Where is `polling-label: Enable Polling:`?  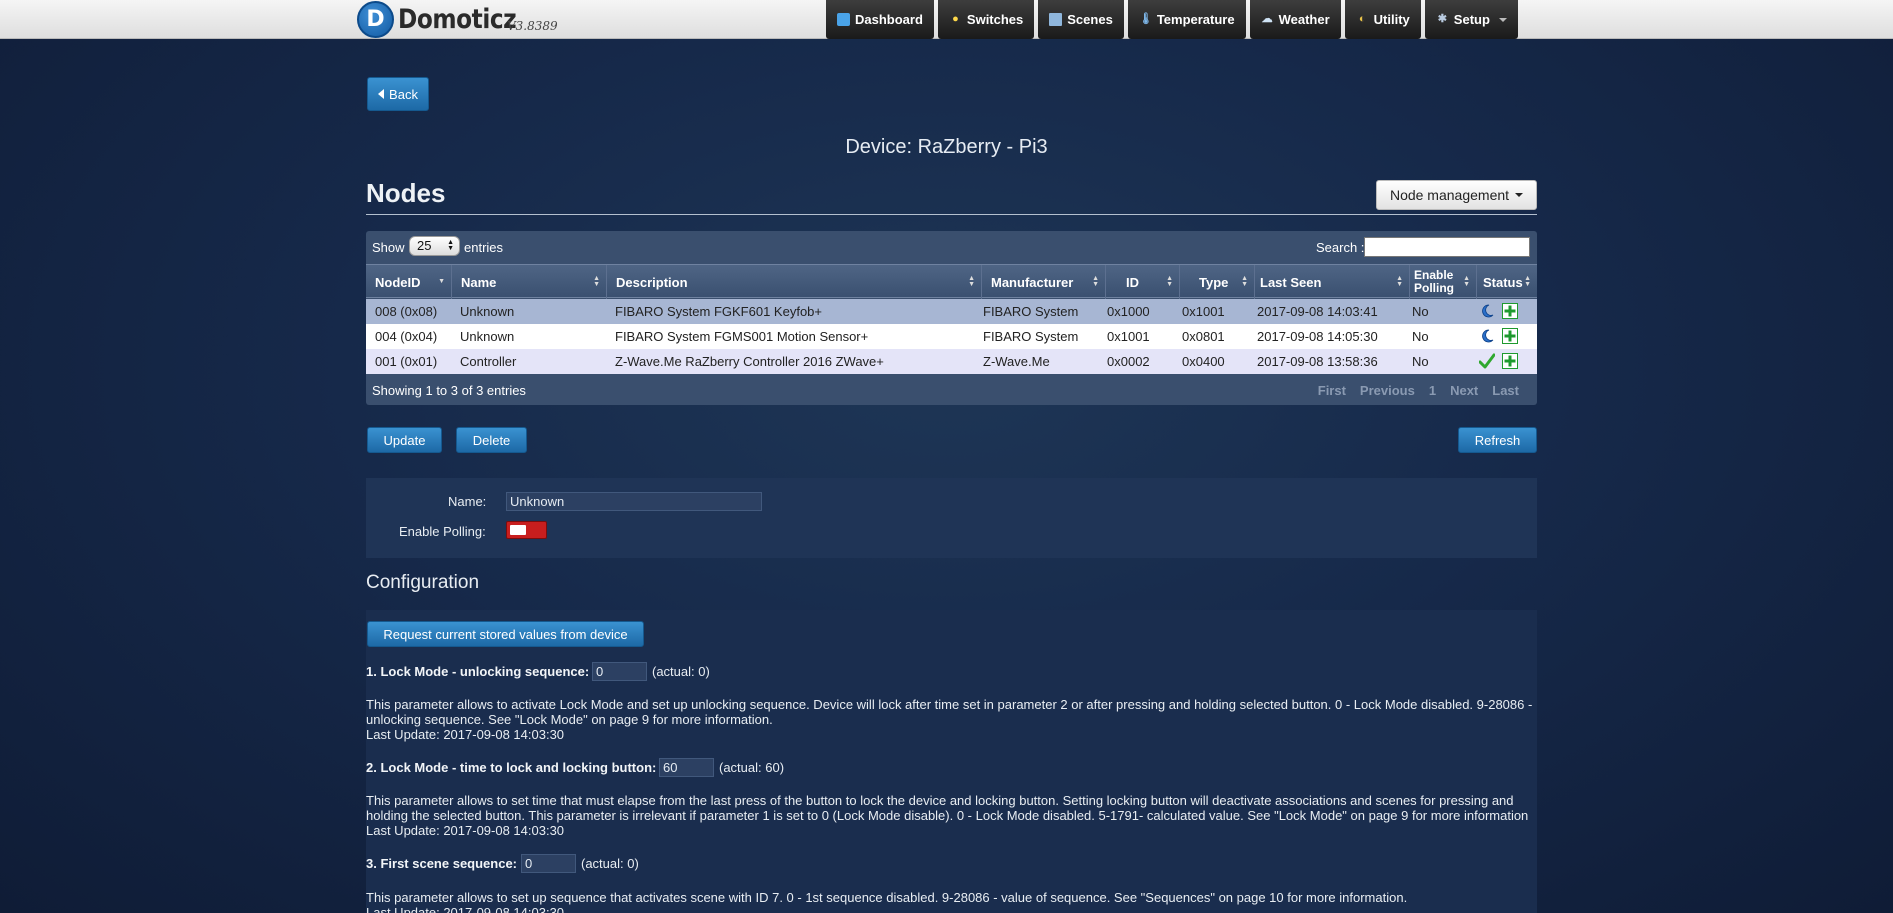 polling-label: Enable Polling: is located at coordinates (442, 531).